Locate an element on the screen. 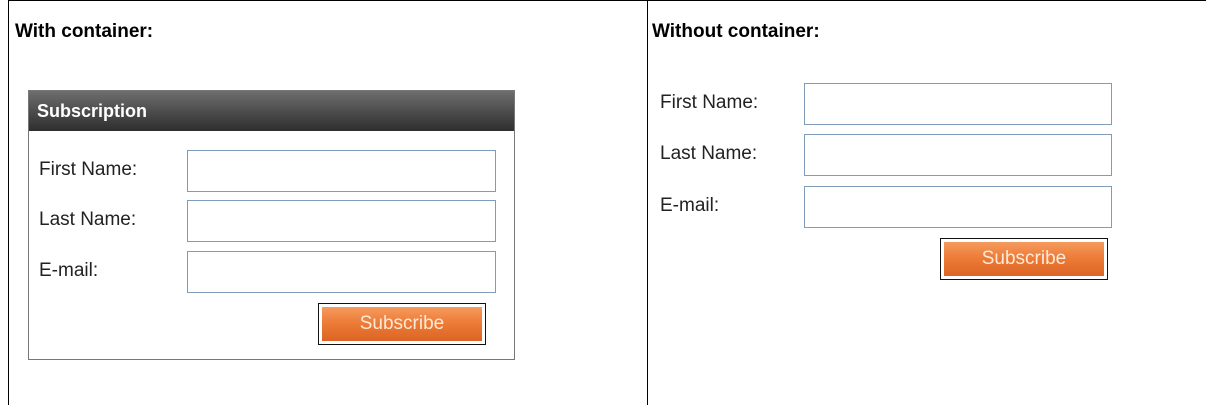 This screenshot has width=1206, height=405. panel-heading: Without container: is located at coordinates (736, 31).